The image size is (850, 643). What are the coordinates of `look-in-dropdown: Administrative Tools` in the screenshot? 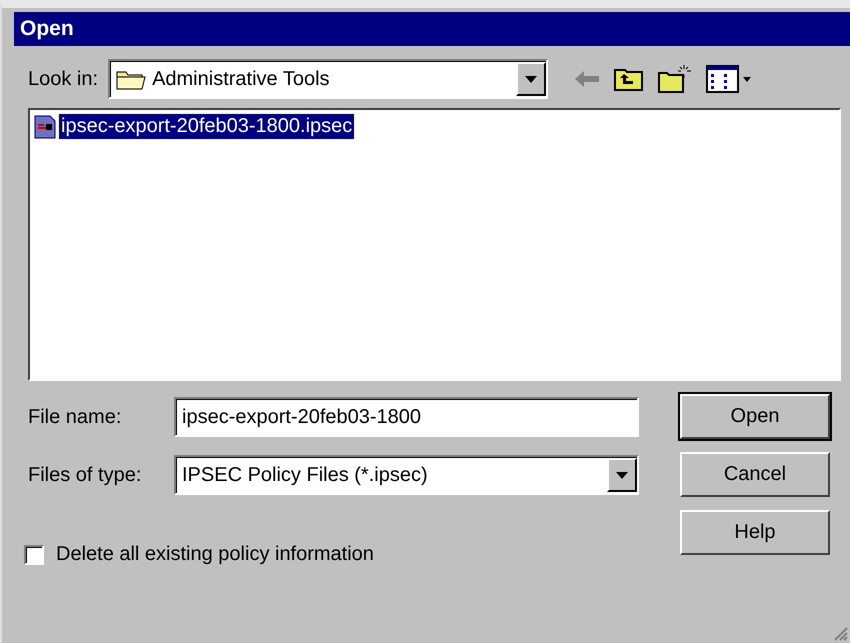 It's located at (328, 79).